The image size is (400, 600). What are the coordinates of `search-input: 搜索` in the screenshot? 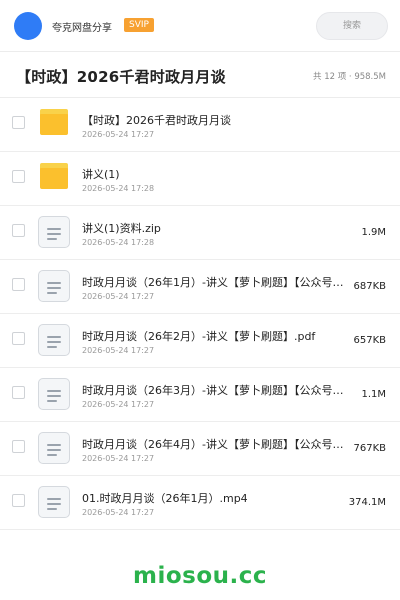 It's located at (352, 26).